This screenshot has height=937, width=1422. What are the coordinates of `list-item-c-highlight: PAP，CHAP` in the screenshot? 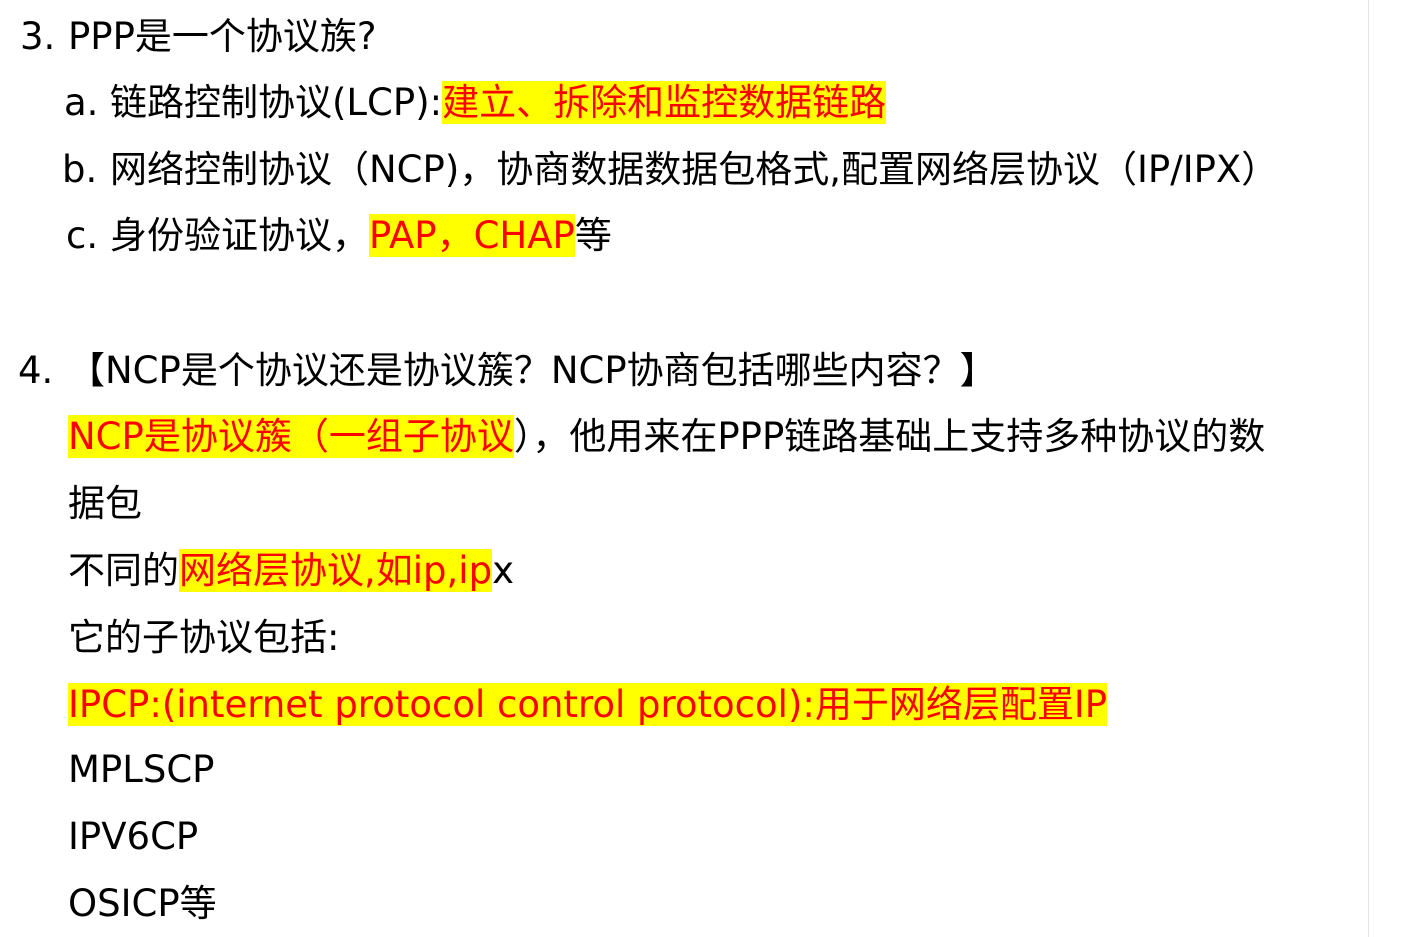 It's located at (472, 235).